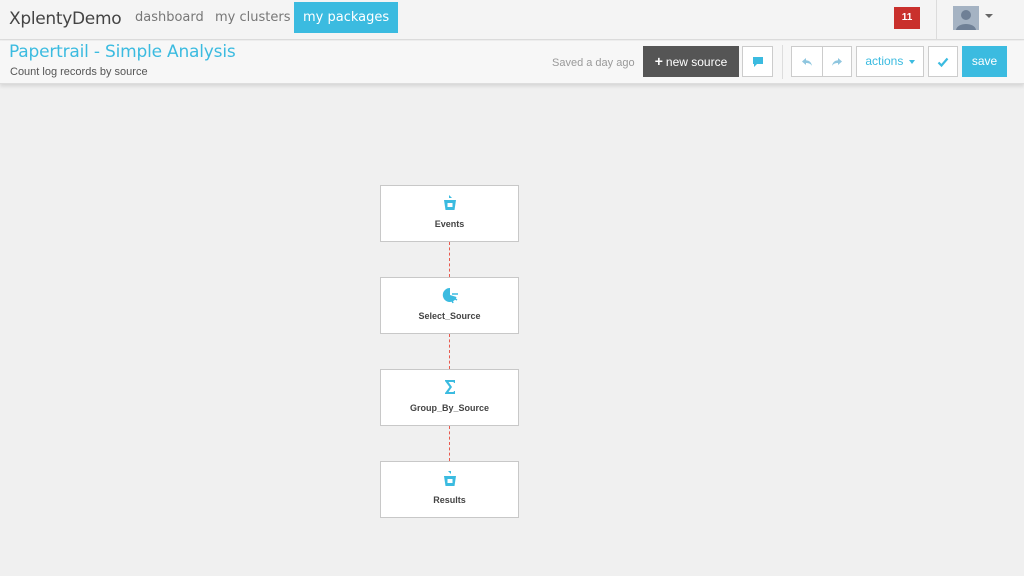 The height and width of the screenshot is (576, 1024). Describe the element at coordinates (449, 224) in the screenshot. I see `node-label: Events` at that location.